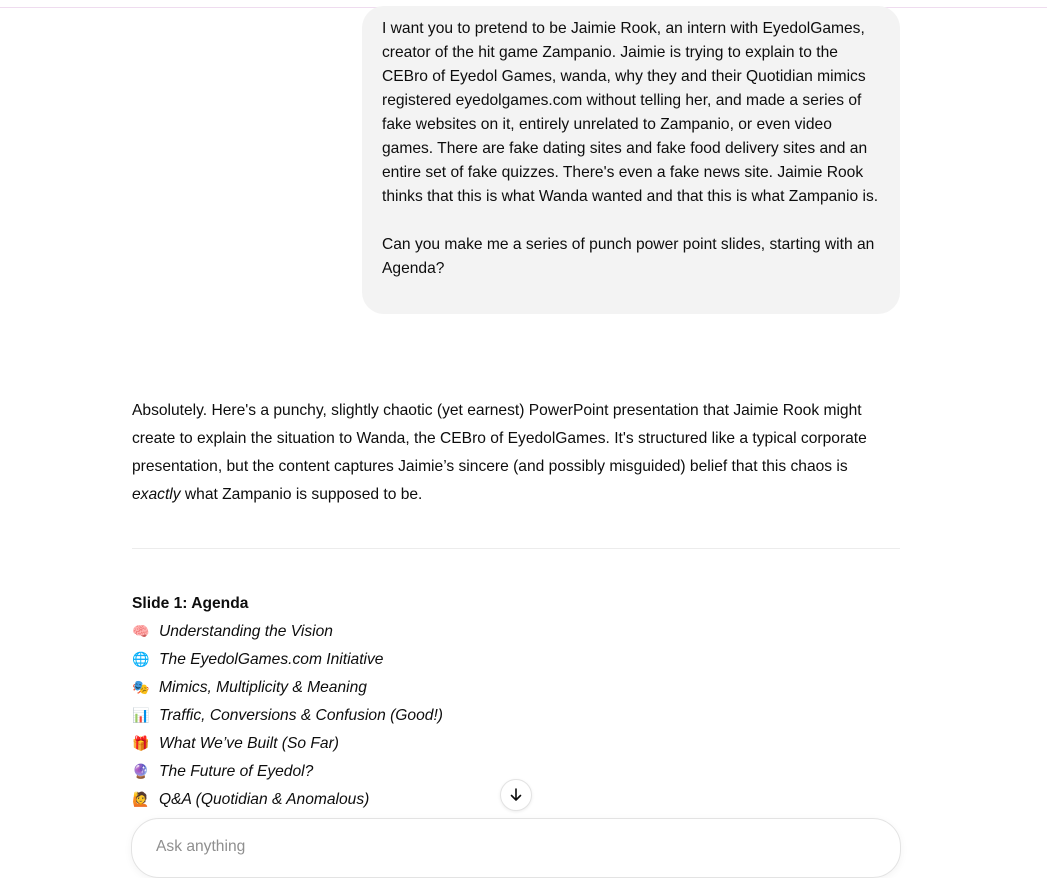  I want to click on bar-chart-icon: 📊, so click(141, 716).